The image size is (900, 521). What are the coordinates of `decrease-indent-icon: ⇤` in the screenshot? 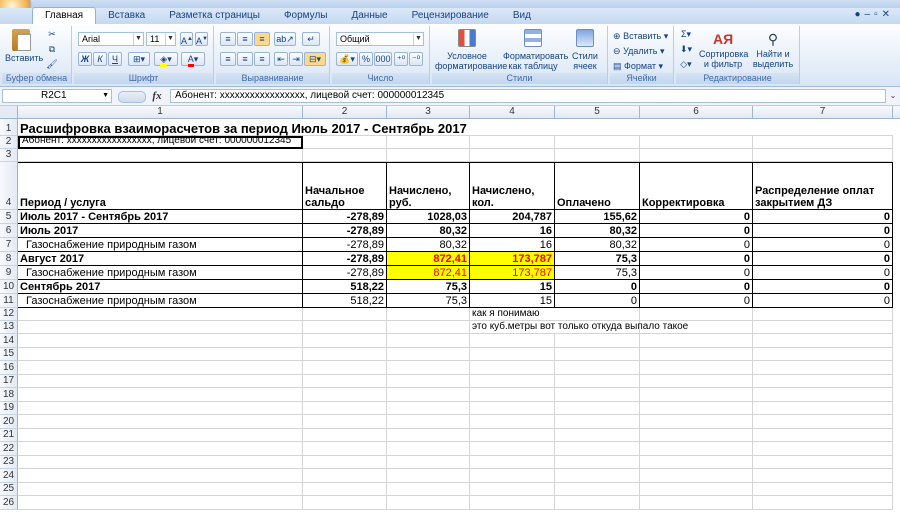 It's located at (281, 59).